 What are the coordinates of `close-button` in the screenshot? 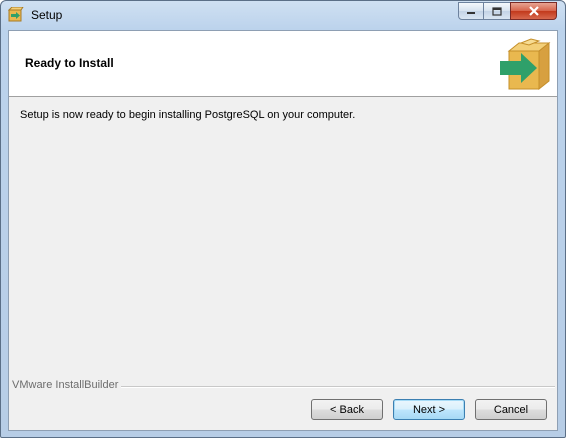 It's located at (533, 11).